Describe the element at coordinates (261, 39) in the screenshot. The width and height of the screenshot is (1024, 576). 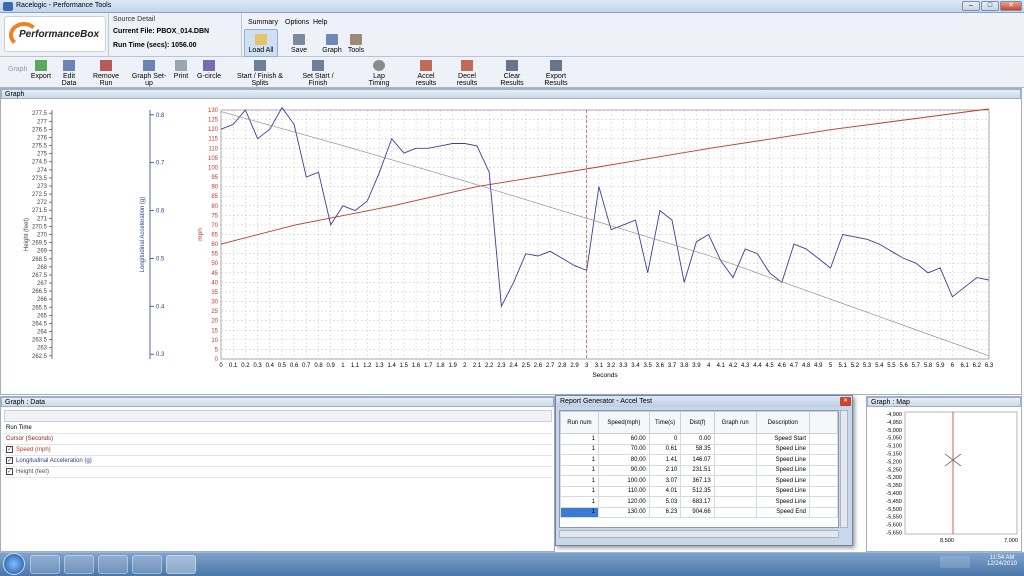
I see `folder-icon` at that location.